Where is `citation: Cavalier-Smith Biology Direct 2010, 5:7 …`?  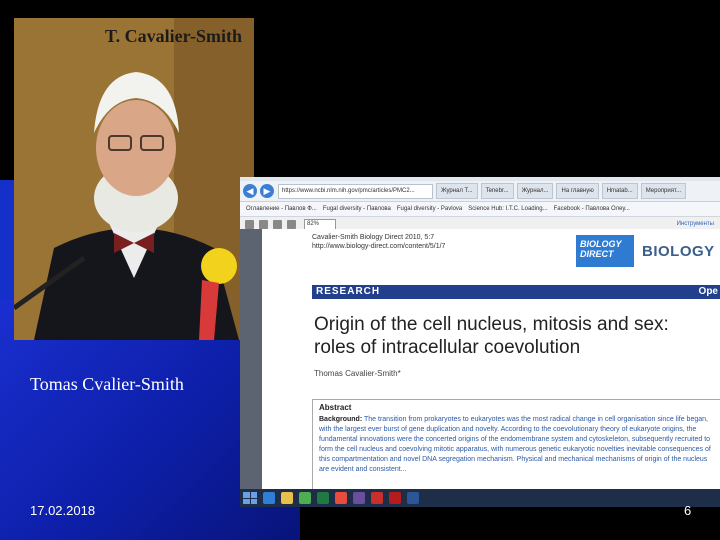 citation: Cavalier-Smith Biology Direct 2010, 5:7 … is located at coordinates (378, 242).